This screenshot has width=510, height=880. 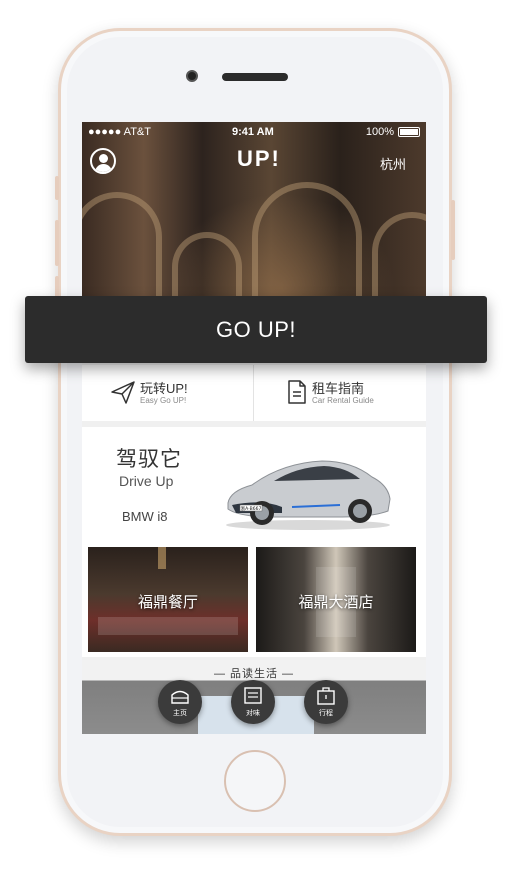 I want to click on license-plate: 浙A·B667, so click(x=251, y=508).